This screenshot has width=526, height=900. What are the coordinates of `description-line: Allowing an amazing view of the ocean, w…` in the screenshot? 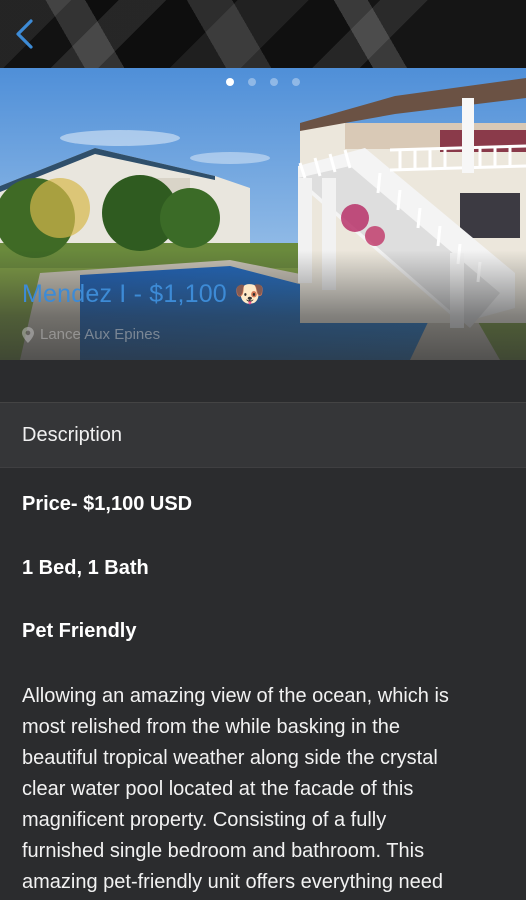 It's located at (235, 696).